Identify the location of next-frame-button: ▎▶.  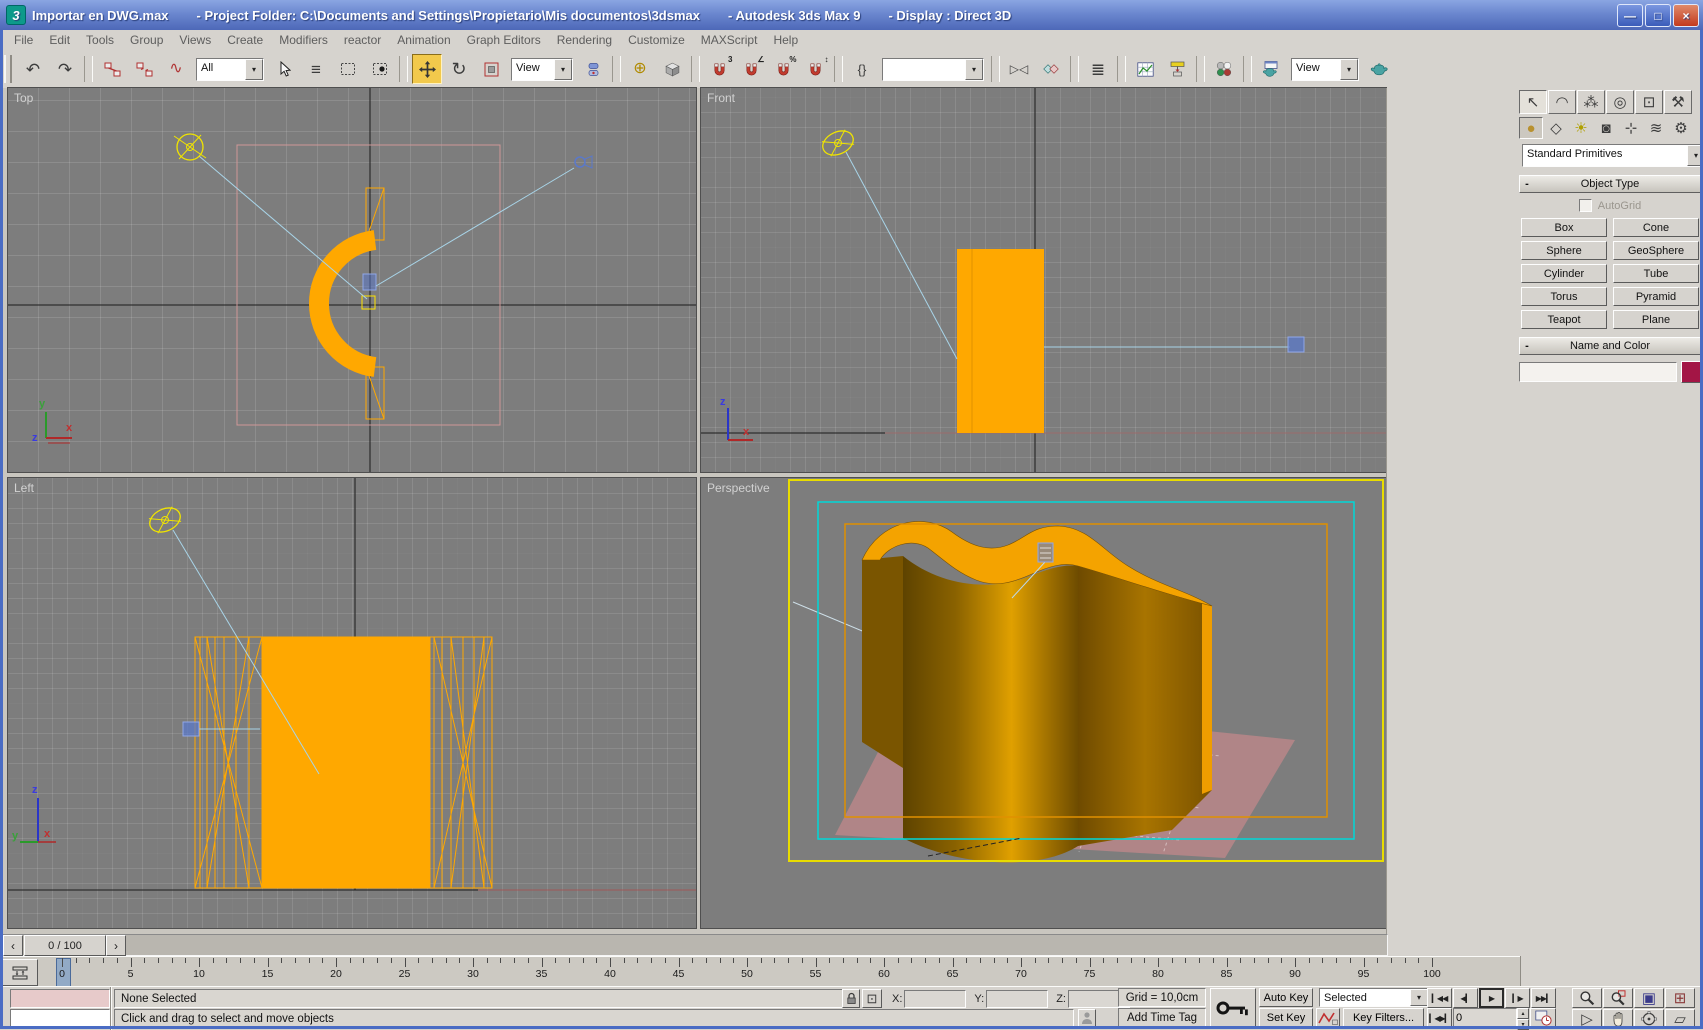
(1517, 998).